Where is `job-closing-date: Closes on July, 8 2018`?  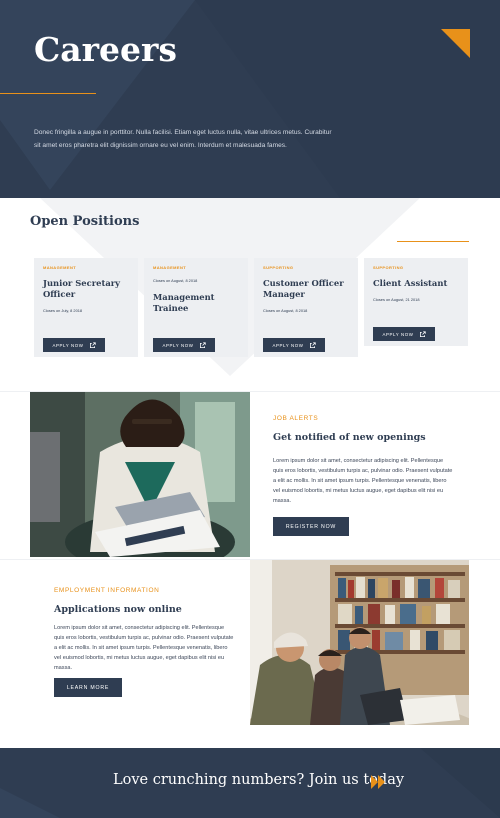
job-closing-date: Closes on July, 8 2018 is located at coordinates (63, 310).